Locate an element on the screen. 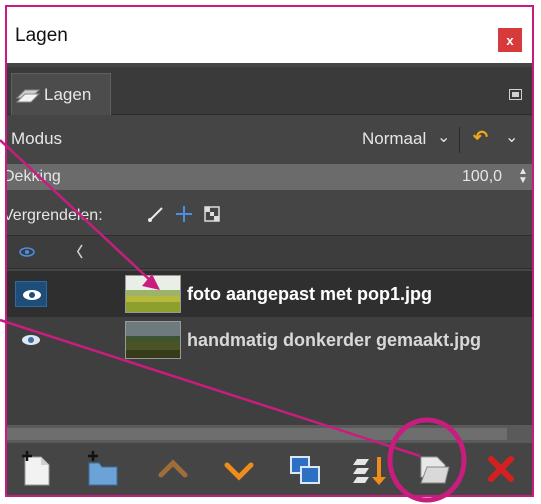  lower-layer-button is located at coordinates (239, 469).